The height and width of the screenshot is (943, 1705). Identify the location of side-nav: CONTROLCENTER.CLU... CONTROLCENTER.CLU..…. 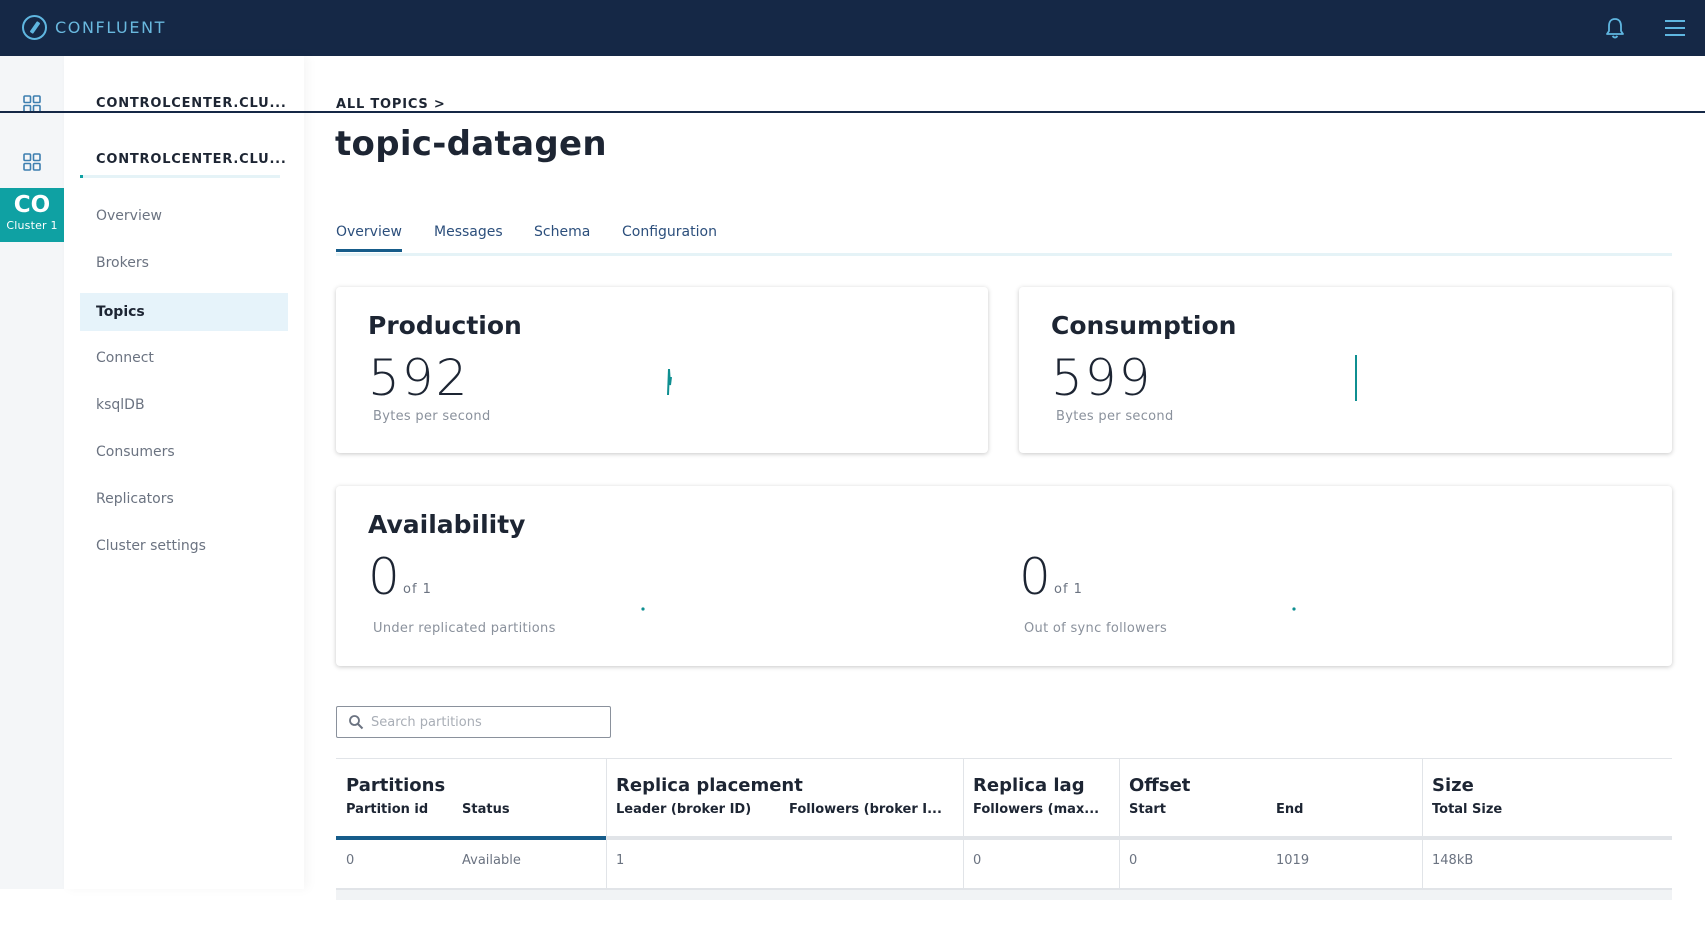
(184, 472).